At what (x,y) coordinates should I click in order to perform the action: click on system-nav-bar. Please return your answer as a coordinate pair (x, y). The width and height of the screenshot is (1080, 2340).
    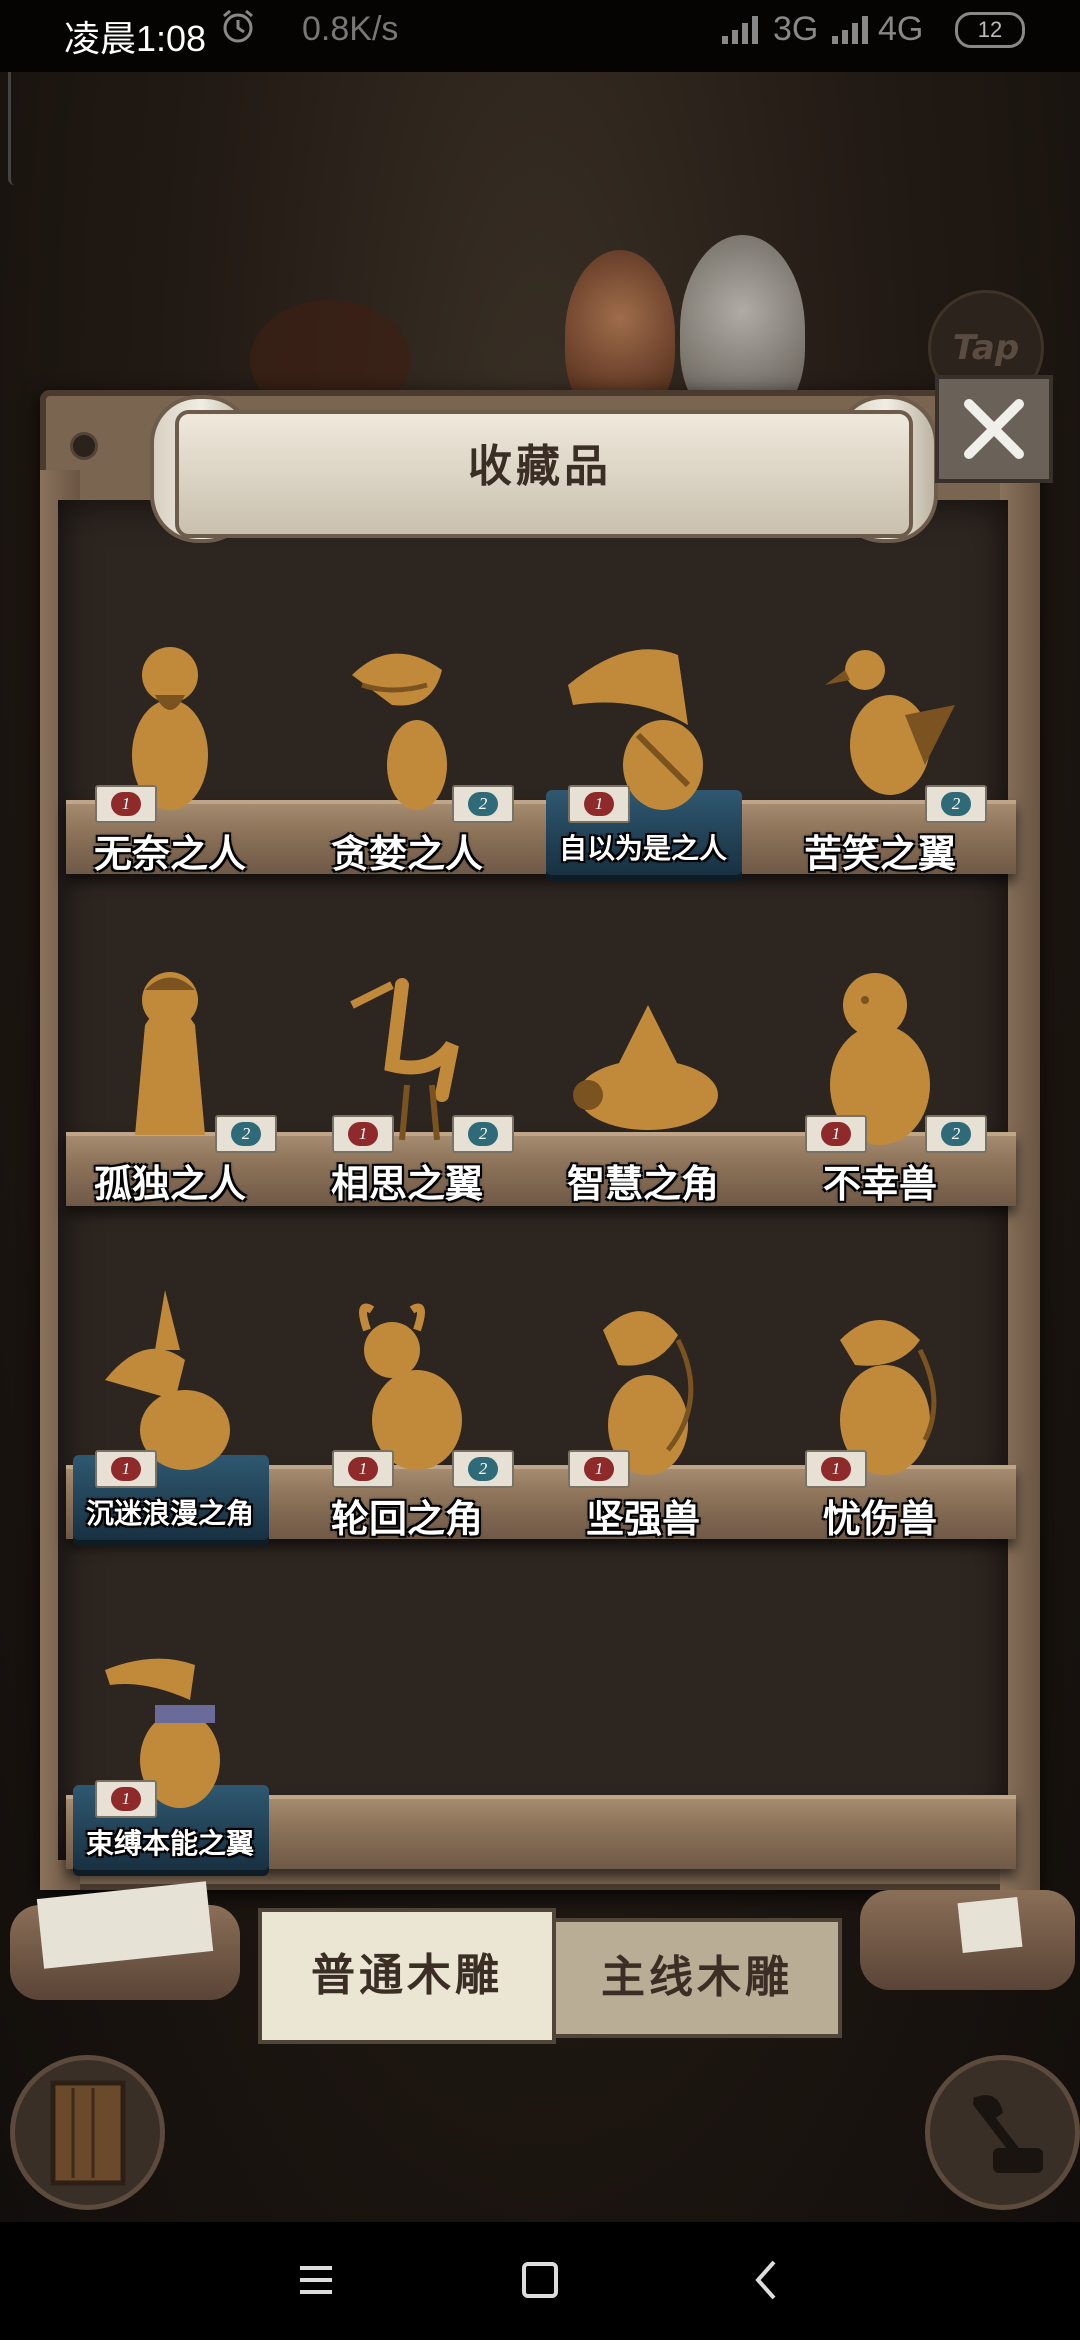
    Looking at the image, I should click on (540, 2281).